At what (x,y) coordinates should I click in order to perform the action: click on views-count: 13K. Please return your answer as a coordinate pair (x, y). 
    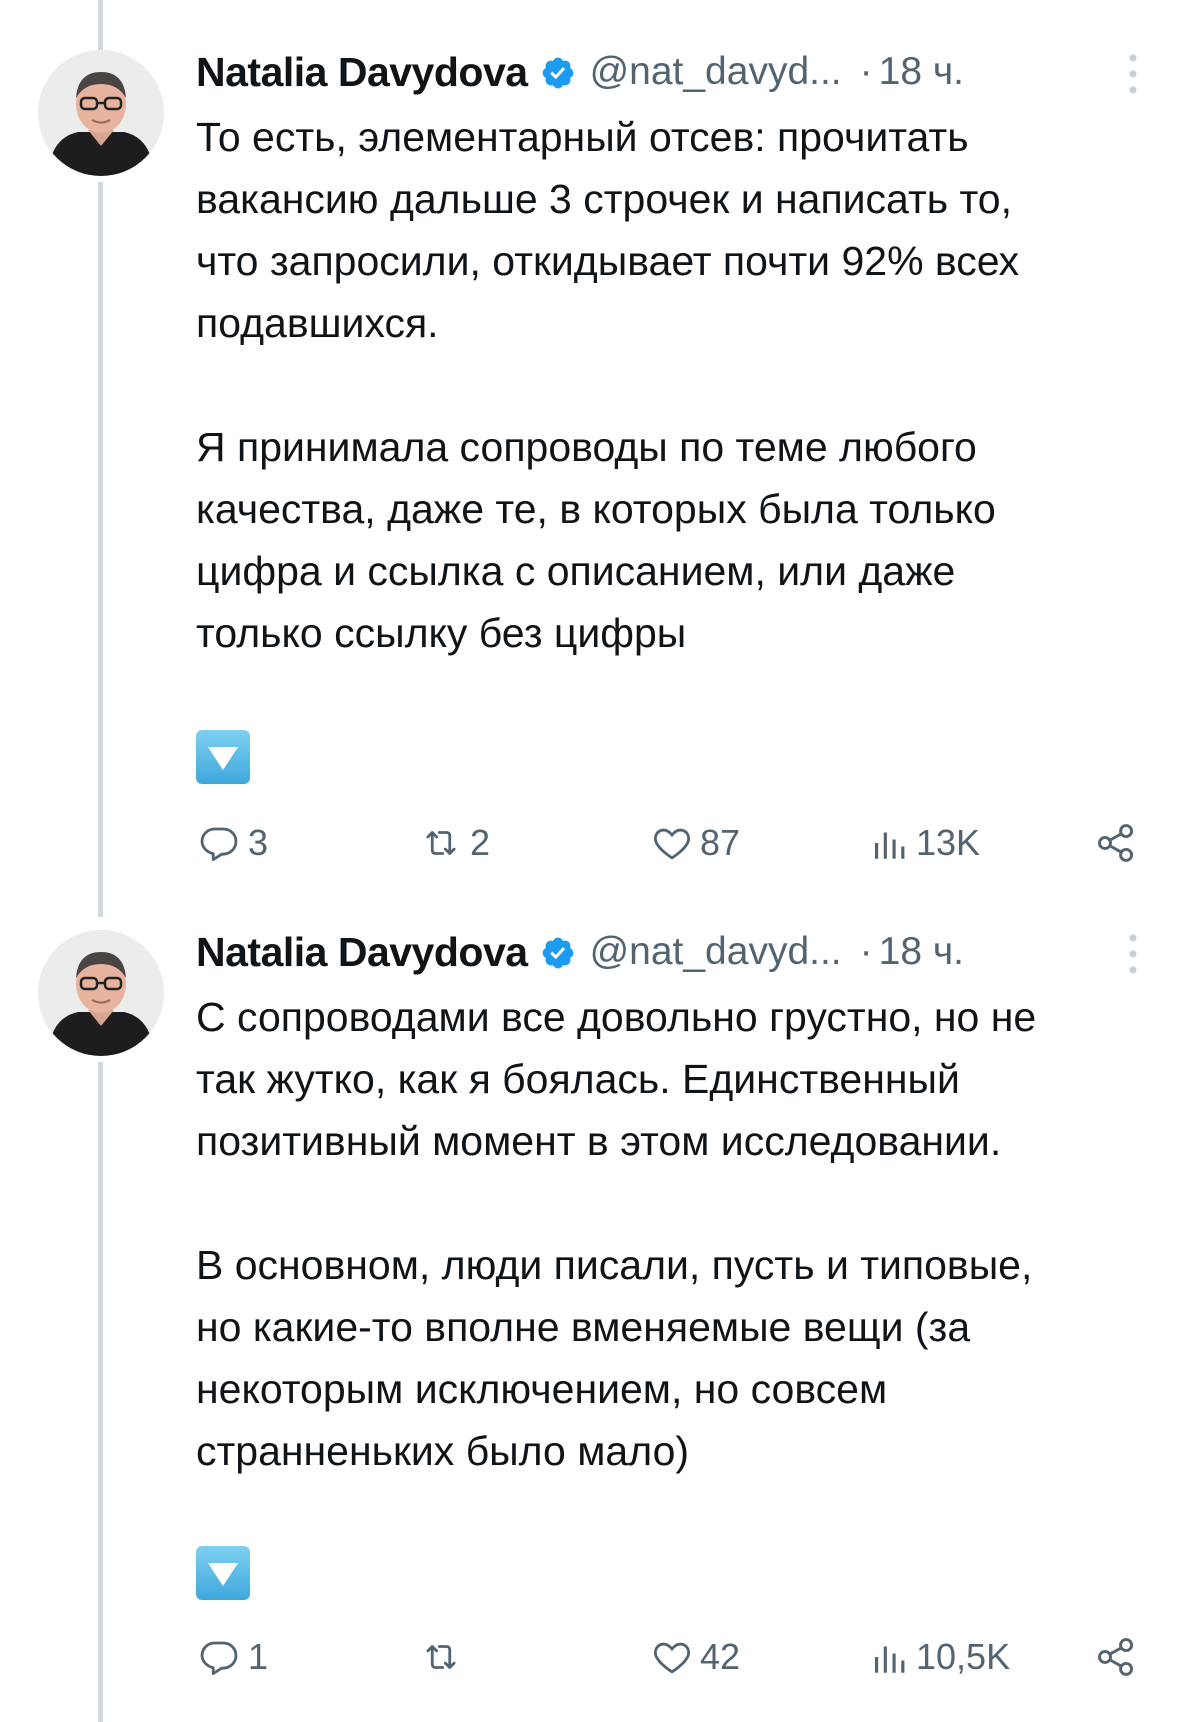
    Looking at the image, I should click on (948, 842).